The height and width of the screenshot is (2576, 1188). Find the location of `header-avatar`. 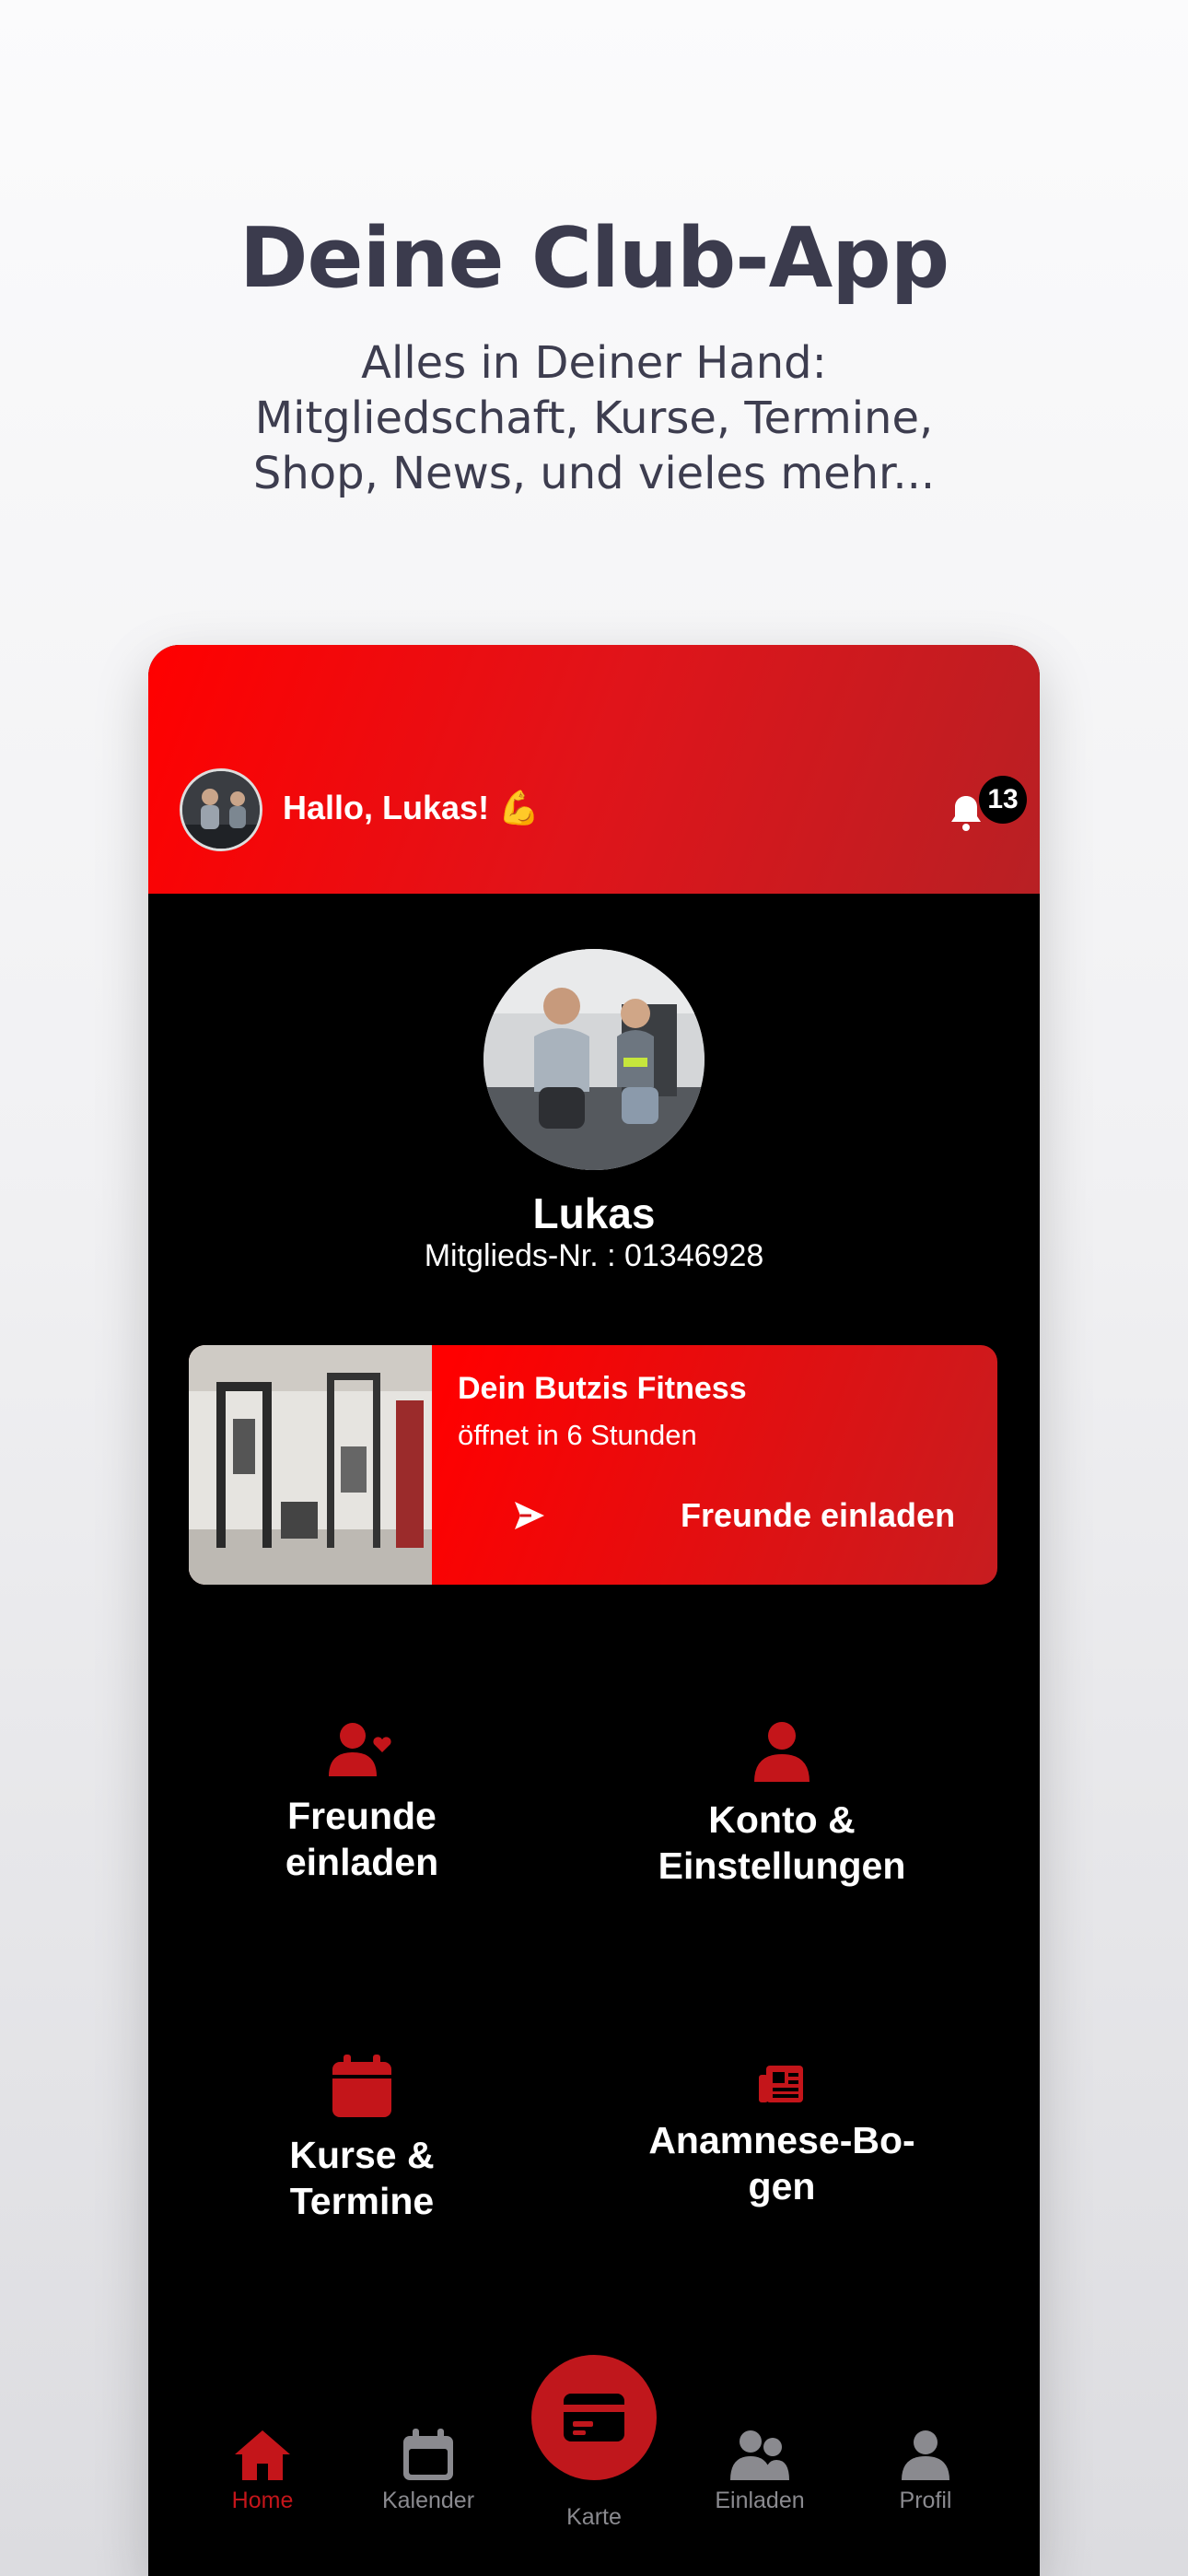

header-avatar is located at coordinates (221, 809).